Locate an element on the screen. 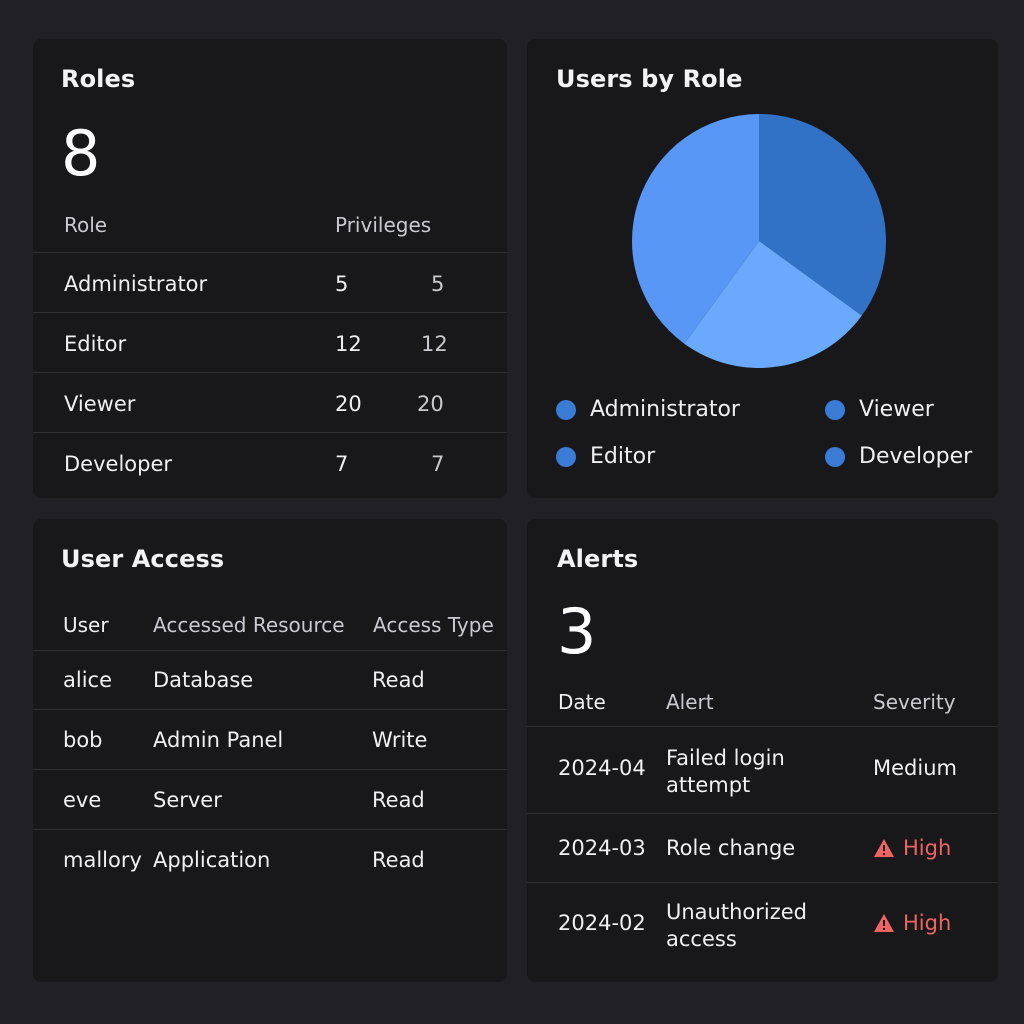 The image size is (1024, 1024). role-privileges-secondary: 20 is located at coordinates (430, 404).